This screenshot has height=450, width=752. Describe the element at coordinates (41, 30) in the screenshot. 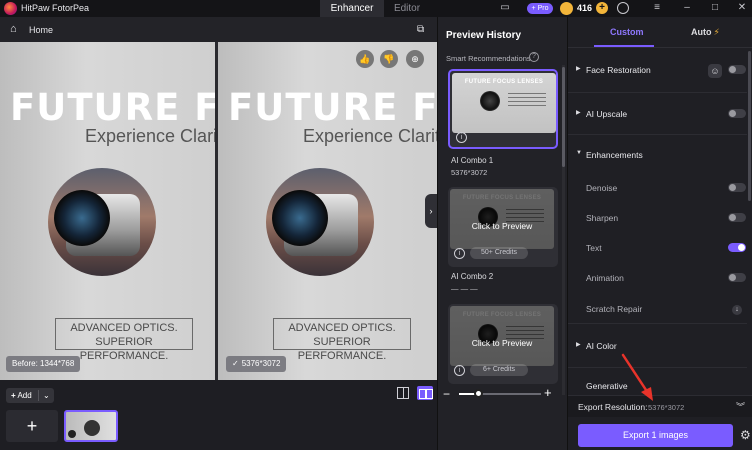

I see `home-link: Home` at that location.